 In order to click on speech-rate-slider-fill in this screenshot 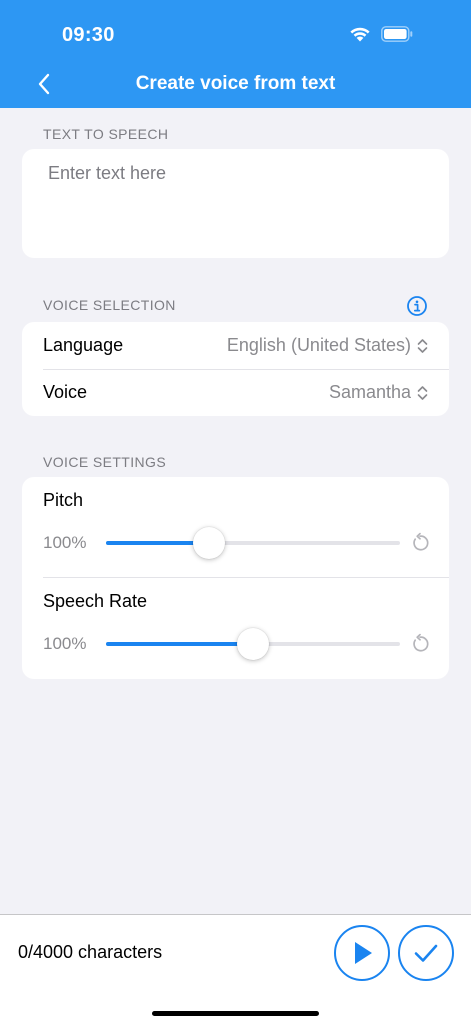, I will do `click(179, 644)`.